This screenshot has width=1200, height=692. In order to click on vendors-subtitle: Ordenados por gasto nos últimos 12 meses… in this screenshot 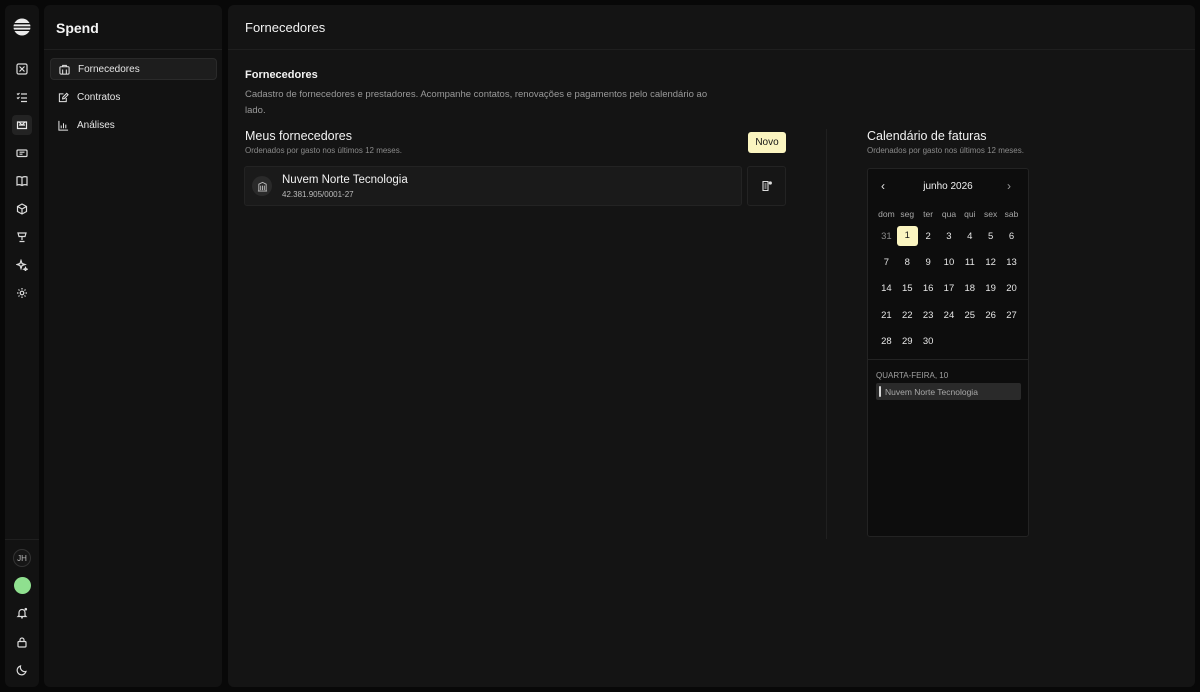, I will do `click(323, 150)`.